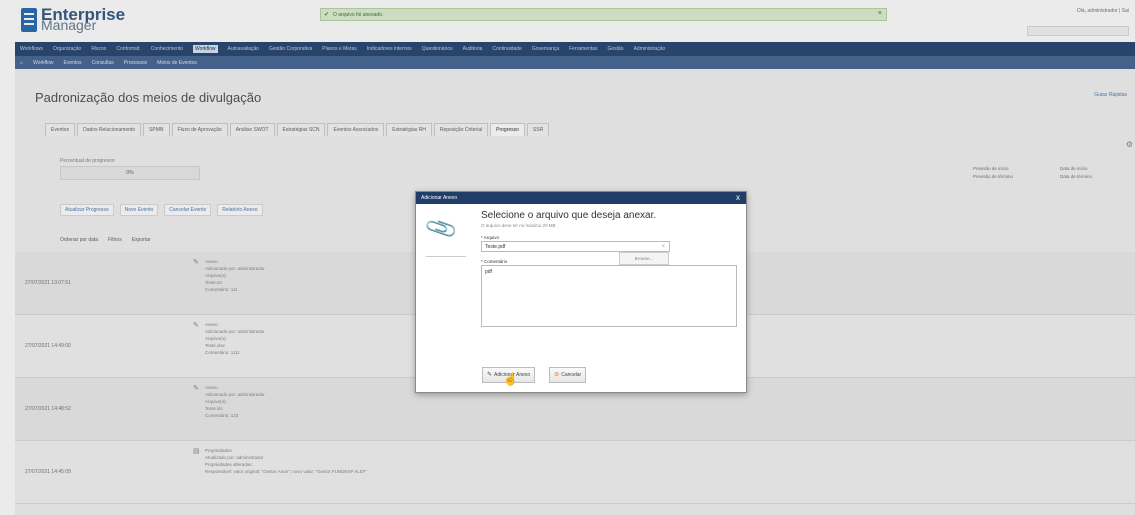  What do you see at coordinates (494, 261) in the screenshot?
I see `comment-label: * Comentário` at bounding box center [494, 261].